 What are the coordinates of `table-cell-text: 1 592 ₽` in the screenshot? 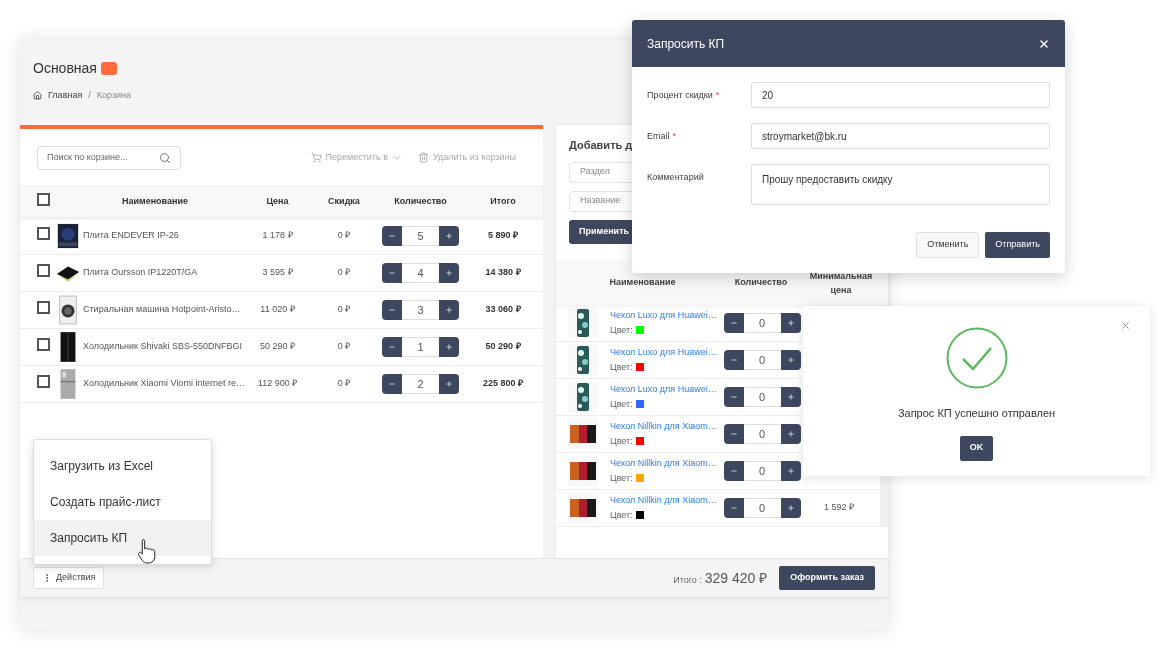 It's located at (839, 508).